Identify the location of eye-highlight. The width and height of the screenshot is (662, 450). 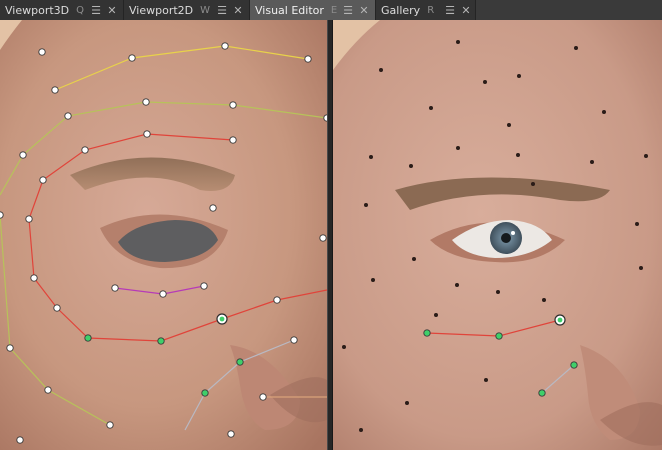
(513, 233).